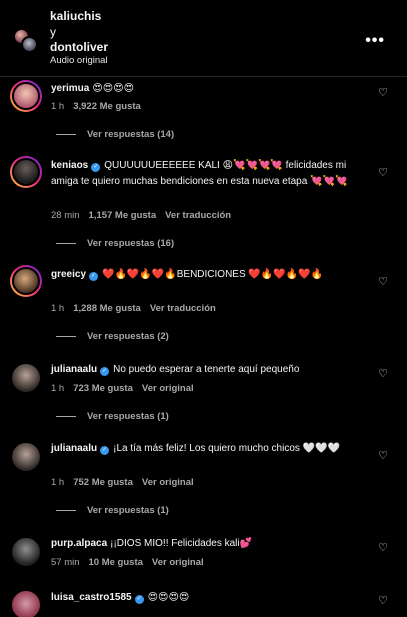 Image resolution: width=407 pixels, height=617 pixels. Describe the element at coordinates (131, 134) in the screenshot. I see `view-replies-label: Ver respuestas (14)` at that location.